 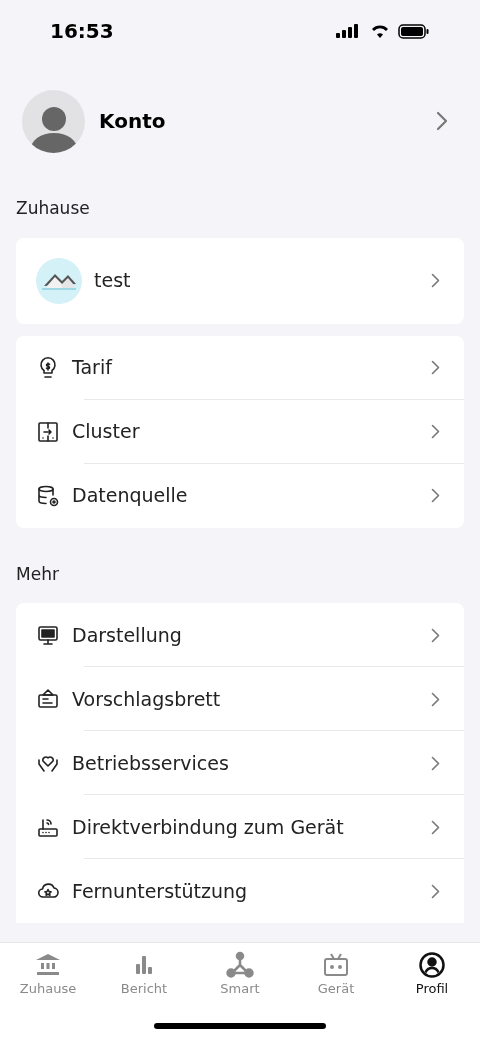 I want to click on menu-item: Tarif, so click(x=240, y=367).